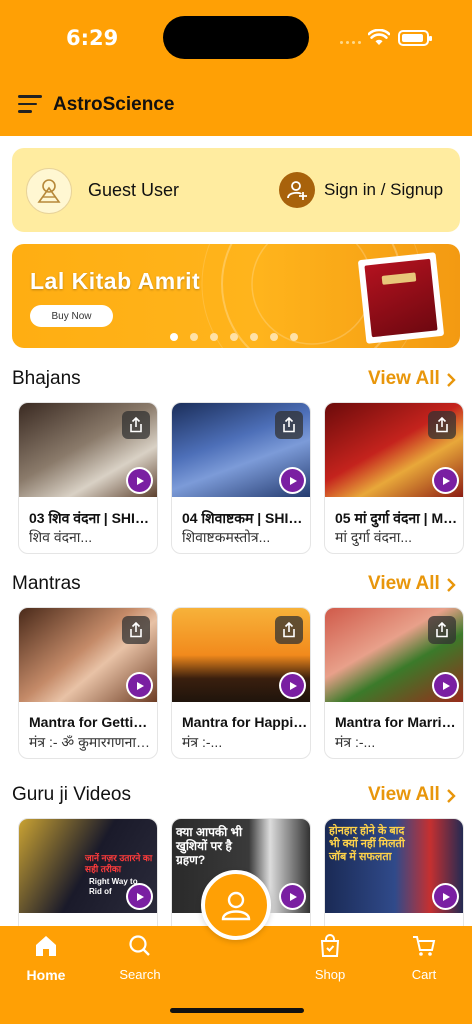 The height and width of the screenshot is (1024, 472). What do you see at coordinates (236, 190) in the screenshot?
I see `user-card: Guest User Sign in / Signup` at bounding box center [236, 190].